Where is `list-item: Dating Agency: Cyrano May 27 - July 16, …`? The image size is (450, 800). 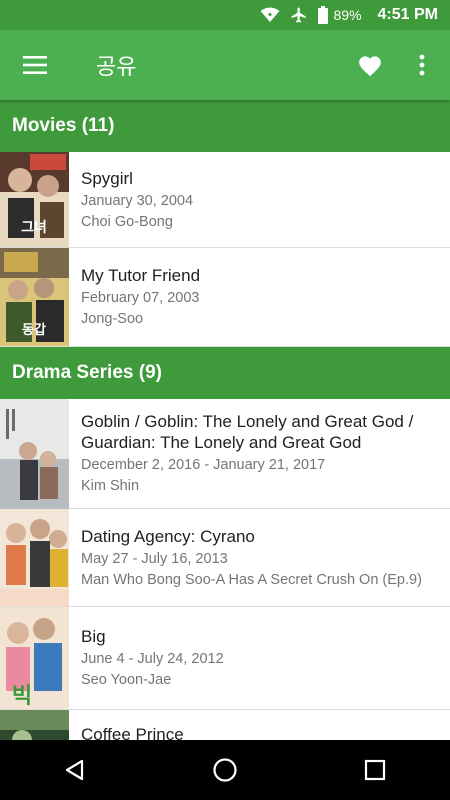 list-item: Dating Agency: Cyrano May 27 - July 16, … is located at coordinates (225, 558).